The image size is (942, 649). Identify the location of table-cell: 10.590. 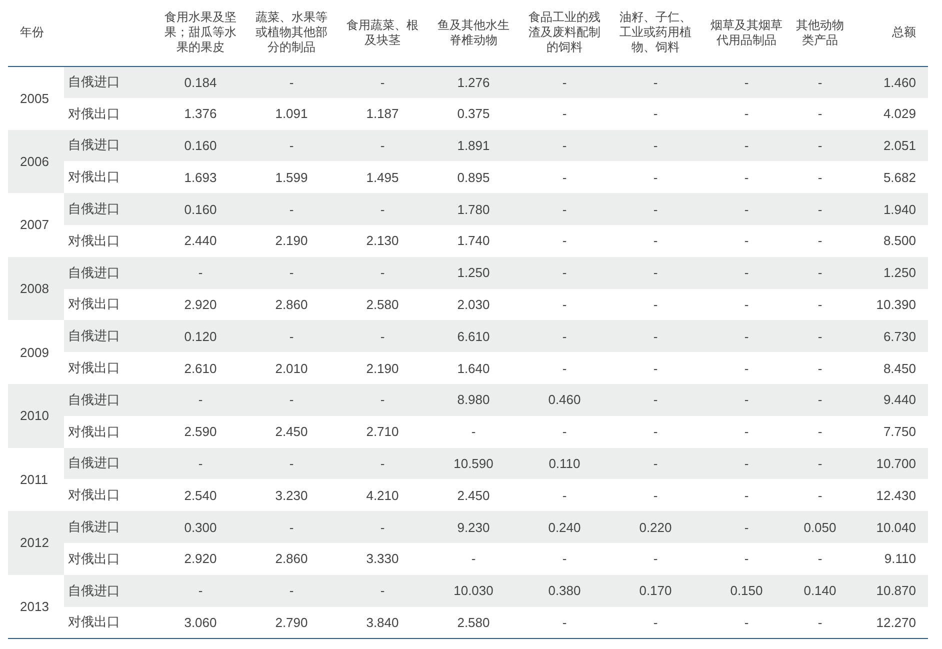
(473, 464).